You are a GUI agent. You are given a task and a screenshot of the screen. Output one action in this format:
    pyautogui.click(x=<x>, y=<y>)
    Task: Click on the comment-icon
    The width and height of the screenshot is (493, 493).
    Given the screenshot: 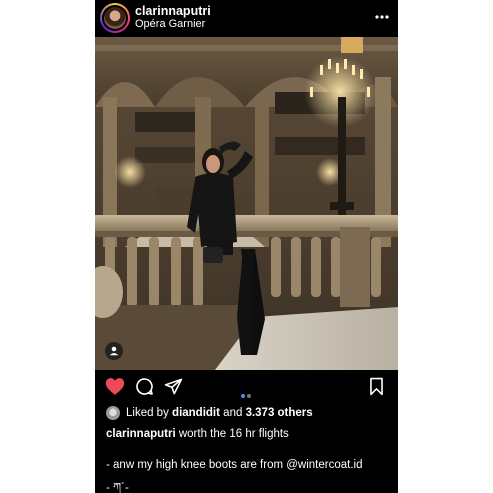 What is the action you would take?
    pyautogui.click(x=144, y=389)
    